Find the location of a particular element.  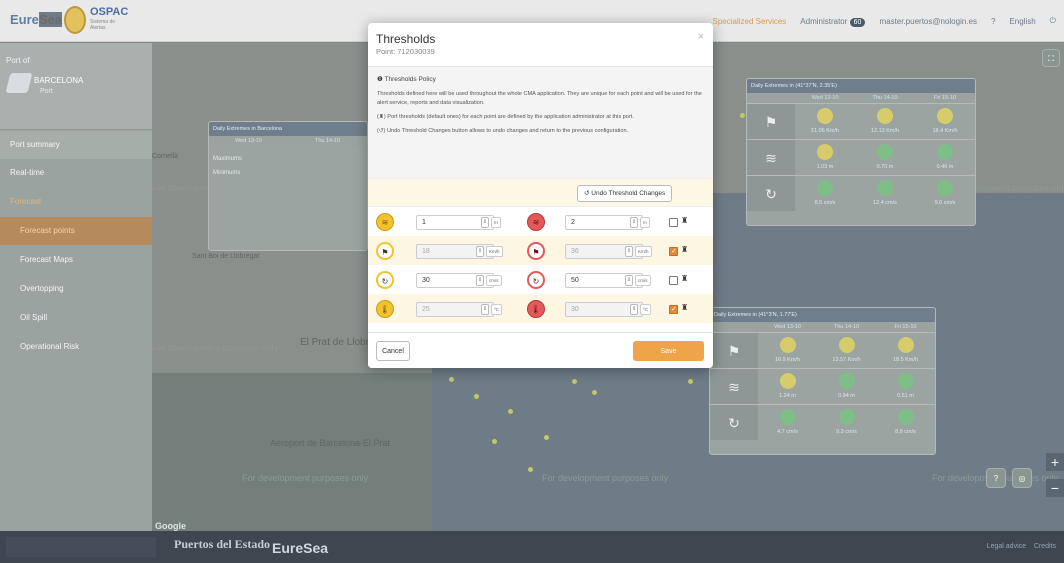

sidebar-item-overtopping: Overtopping is located at coordinates (76, 289).